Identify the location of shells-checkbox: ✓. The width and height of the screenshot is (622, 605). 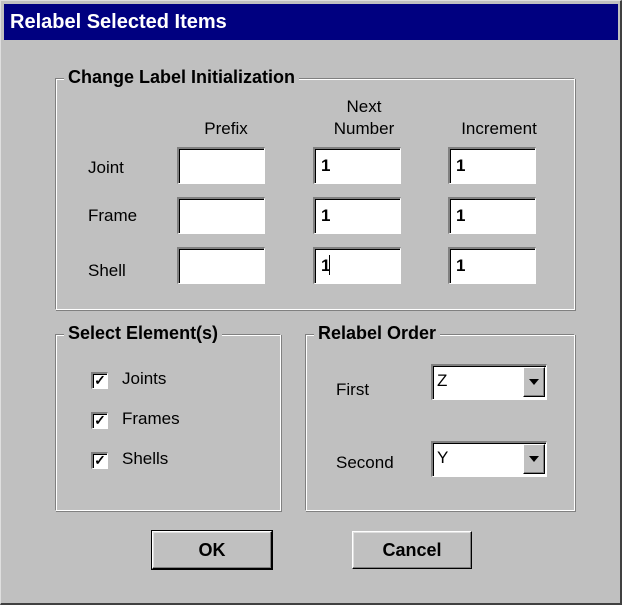
(99, 460).